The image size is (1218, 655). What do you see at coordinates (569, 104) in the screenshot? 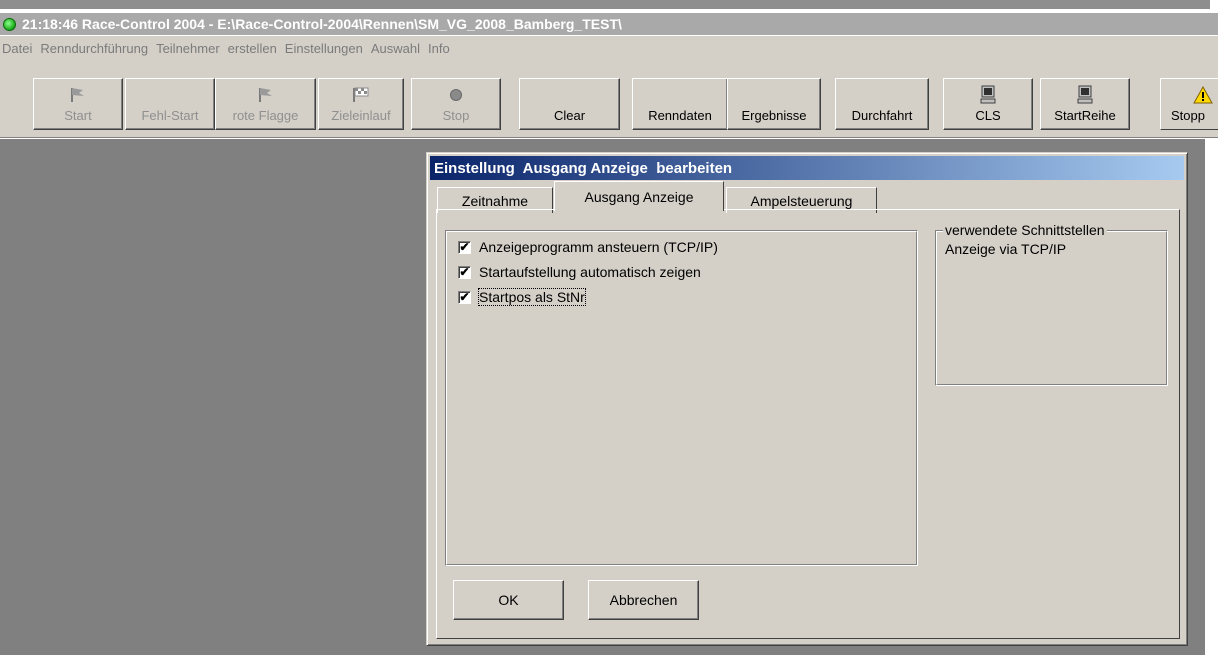
I see `clear-button: Clear` at bounding box center [569, 104].